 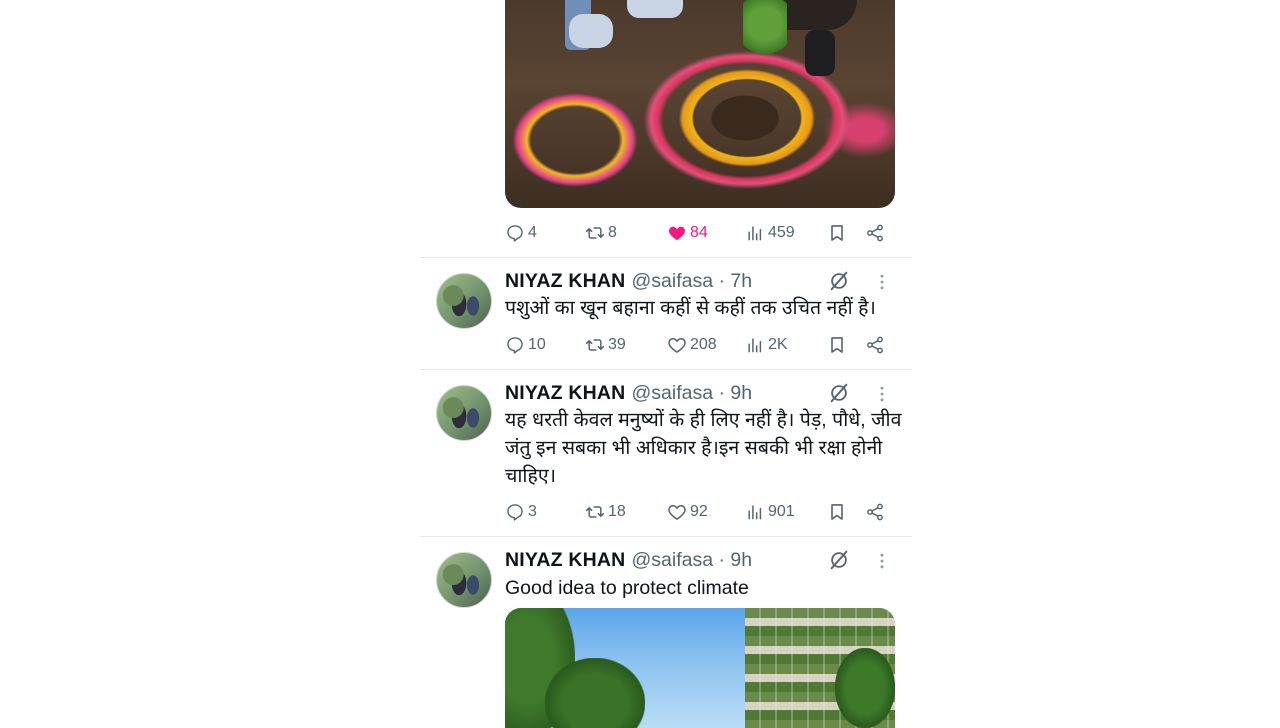 I want to click on repost-count: 18, so click(x=617, y=511).